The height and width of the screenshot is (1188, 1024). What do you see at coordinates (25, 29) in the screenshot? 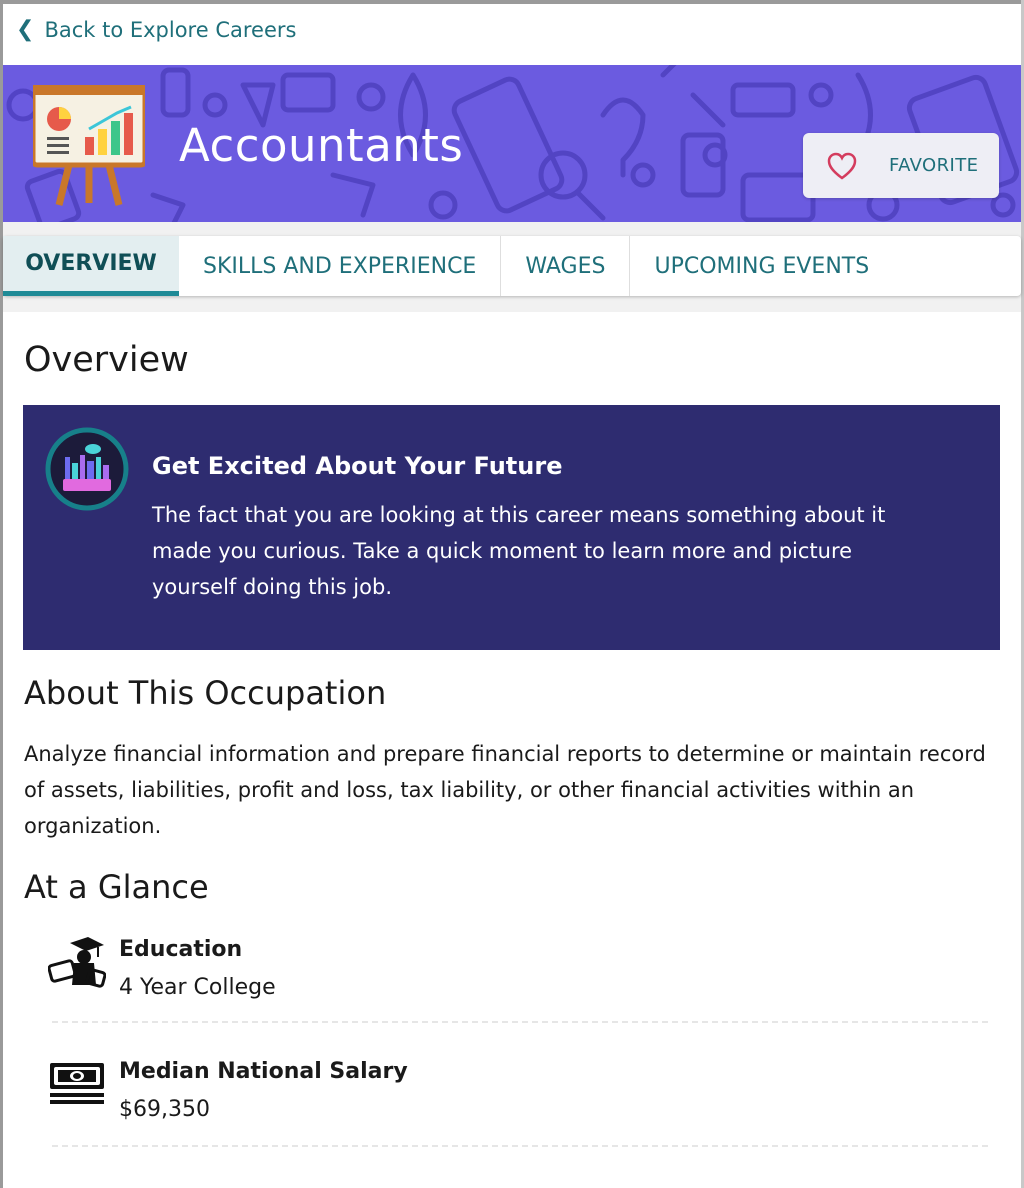
I see `chevron-left-icon: ❮` at bounding box center [25, 29].